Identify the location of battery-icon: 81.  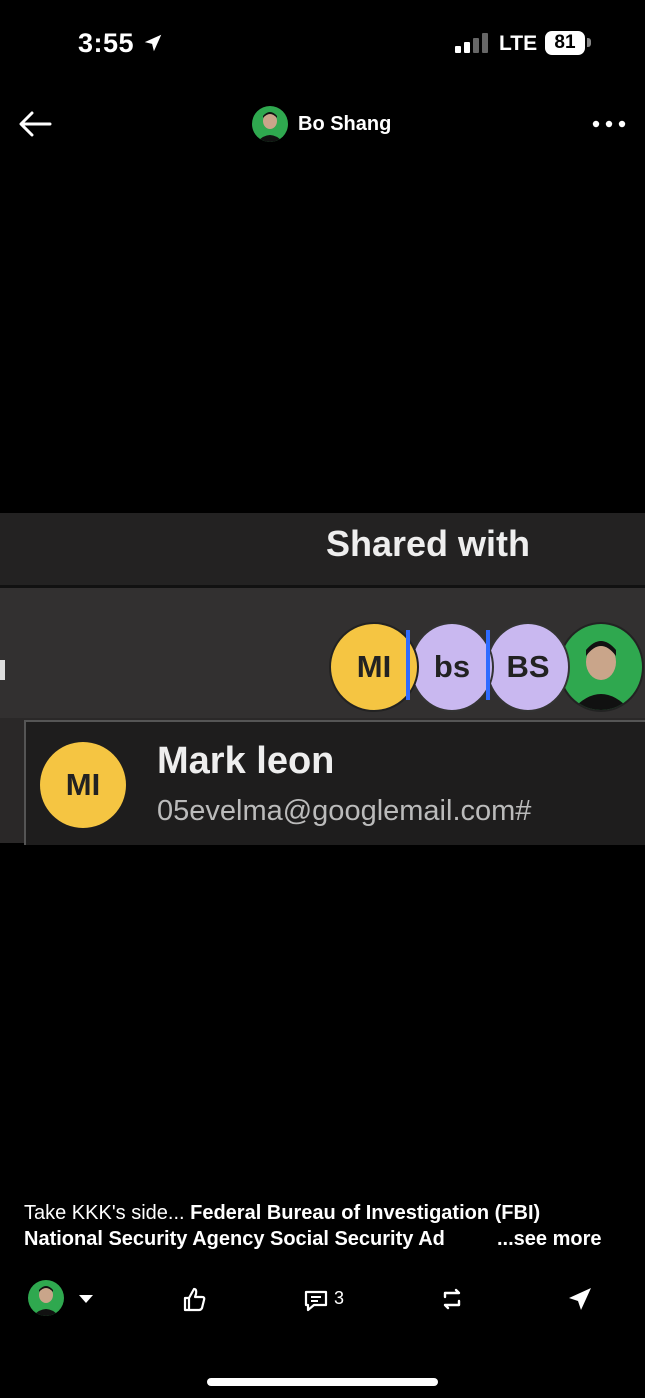
(565, 43).